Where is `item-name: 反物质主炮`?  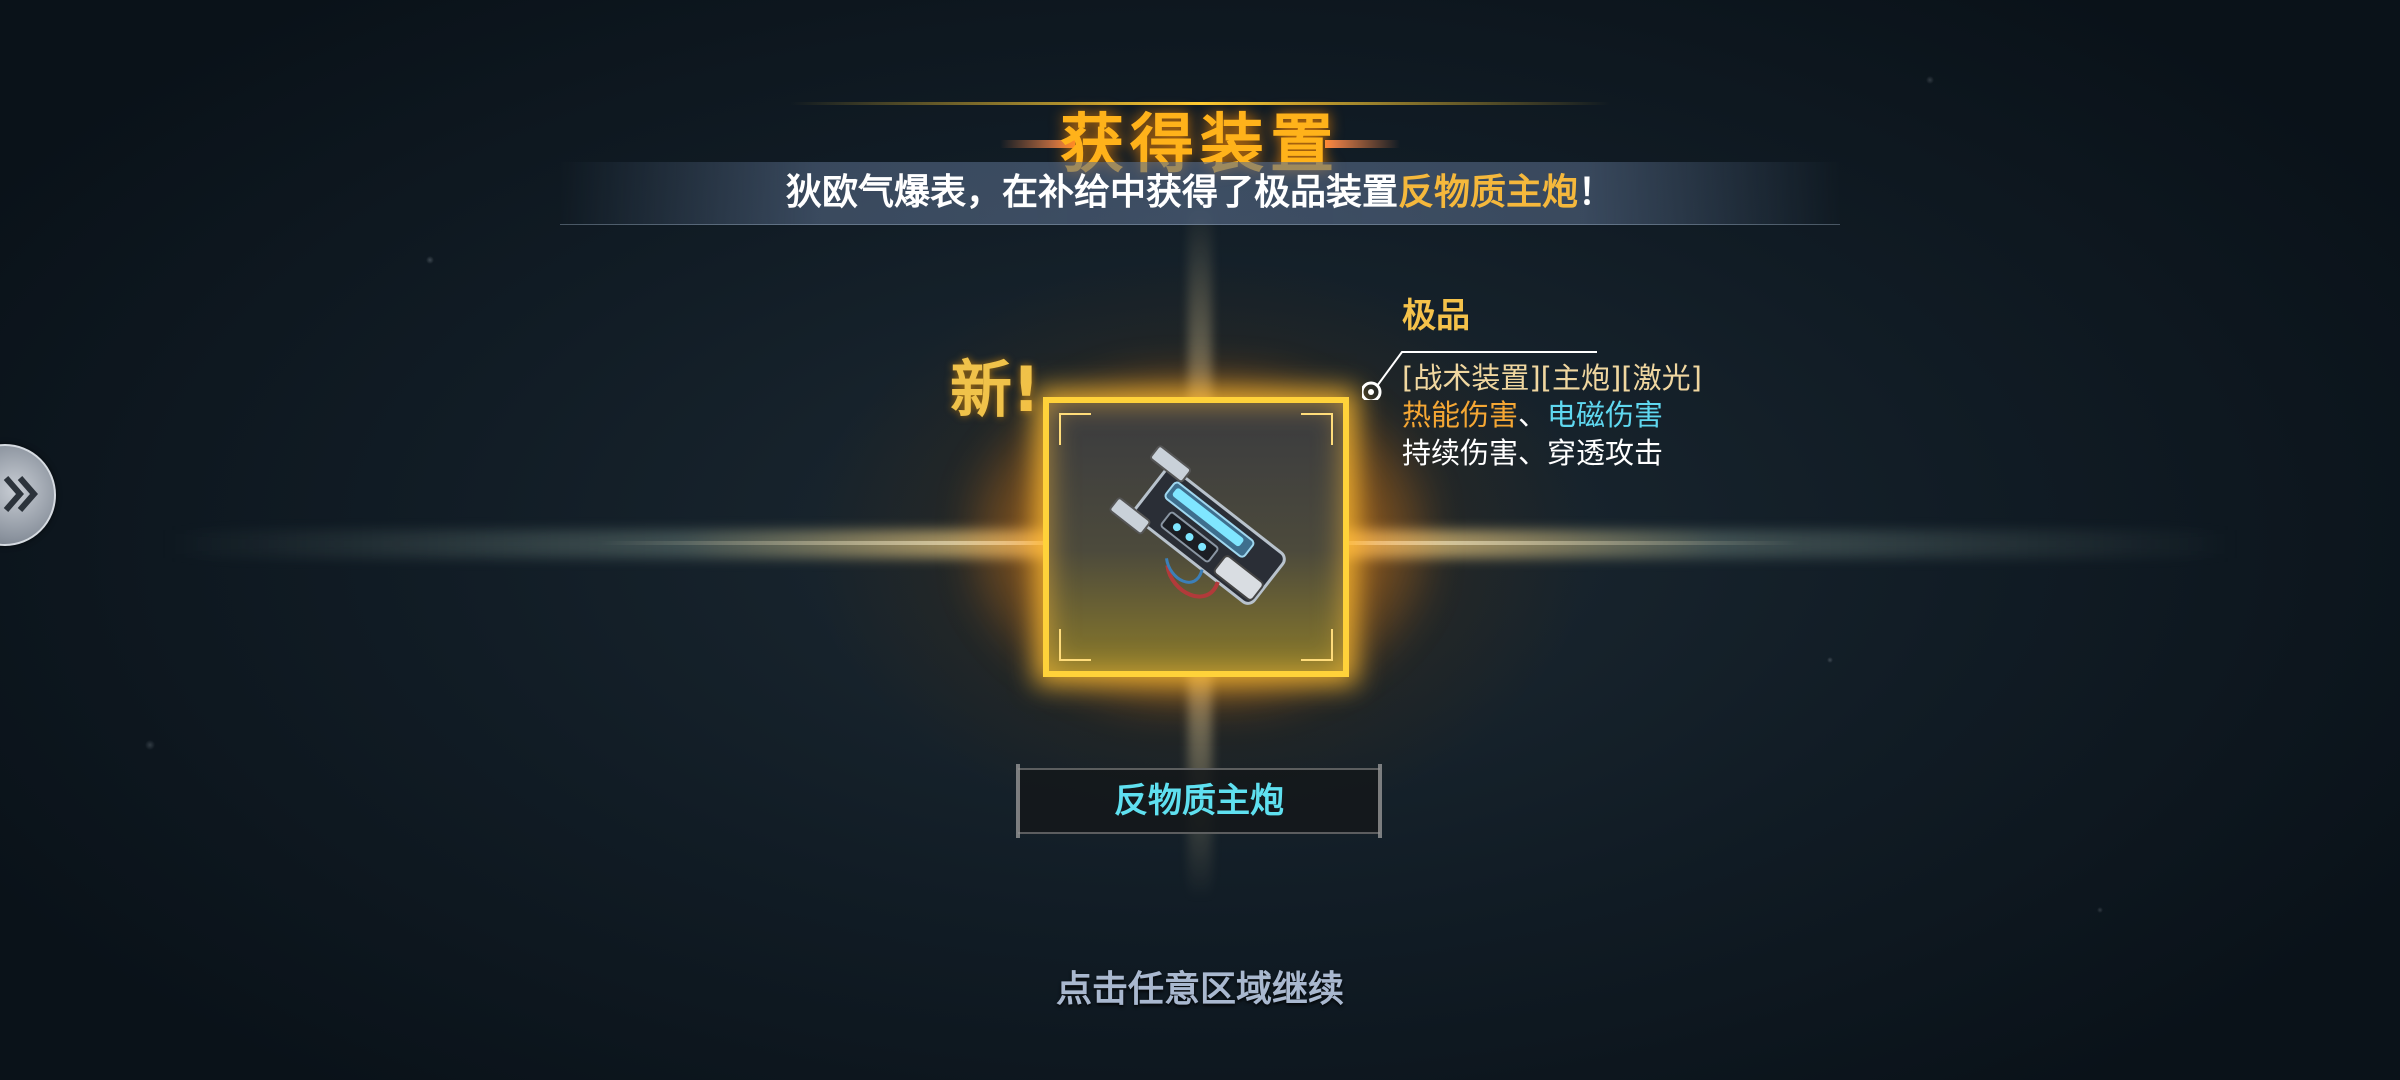 item-name: 反物质主炮 is located at coordinates (1199, 801).